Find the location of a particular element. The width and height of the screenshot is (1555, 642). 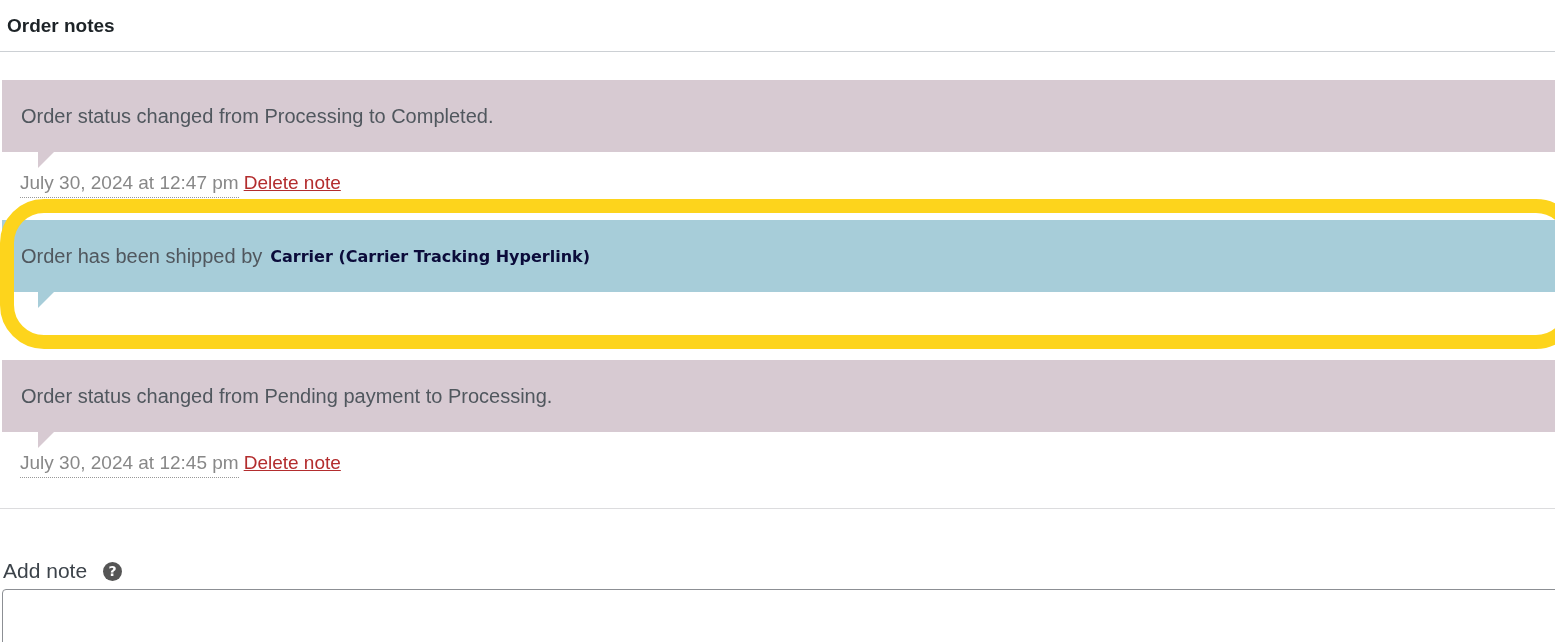

help-icon: ? is located at coordinates (113, 571).